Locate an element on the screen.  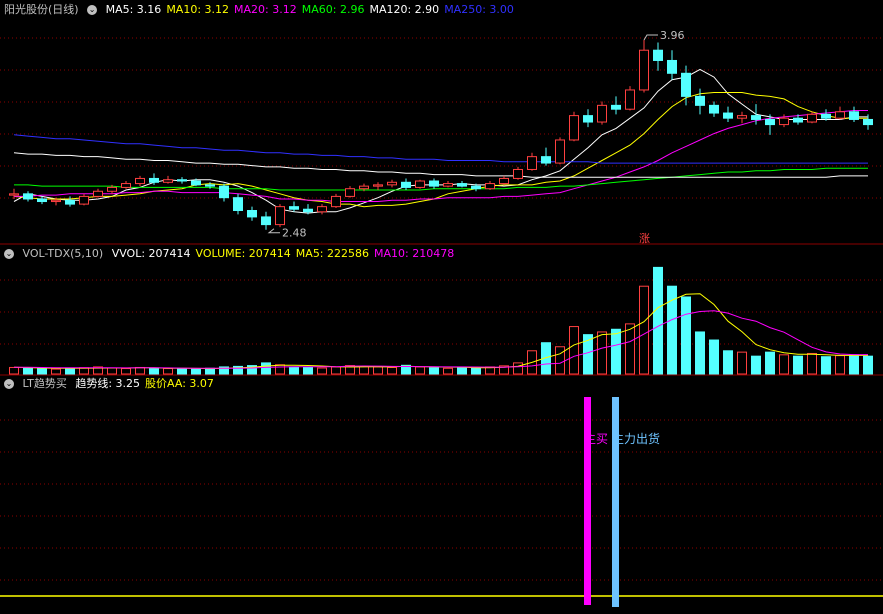
high-price-label: 3.96 is located at coordinates (672, 35).